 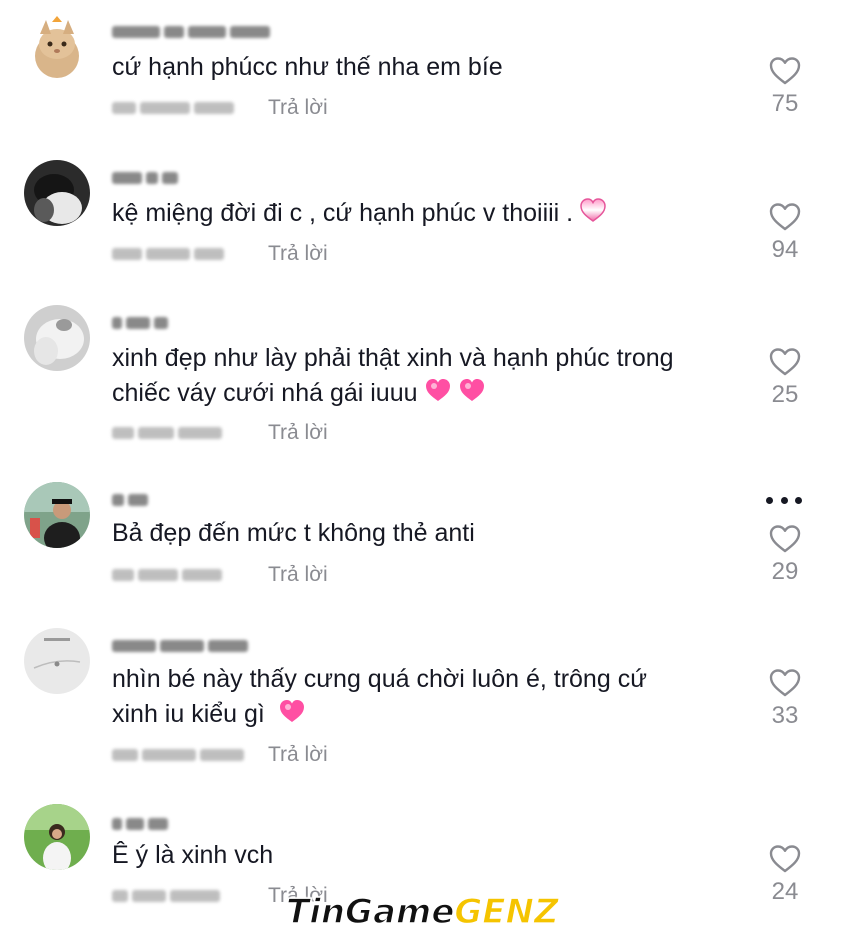 What do you see at coordinates (593, 215) in the screenshot?
I see `pink-heart-icon` at bounding box center [593, 215].